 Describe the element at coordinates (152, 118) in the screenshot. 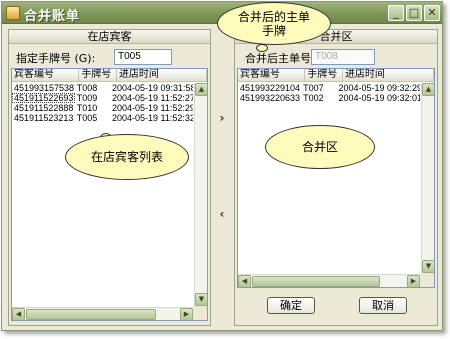

I see `cell-checkin-time: 2004-05-19 11:52:32` at that location.